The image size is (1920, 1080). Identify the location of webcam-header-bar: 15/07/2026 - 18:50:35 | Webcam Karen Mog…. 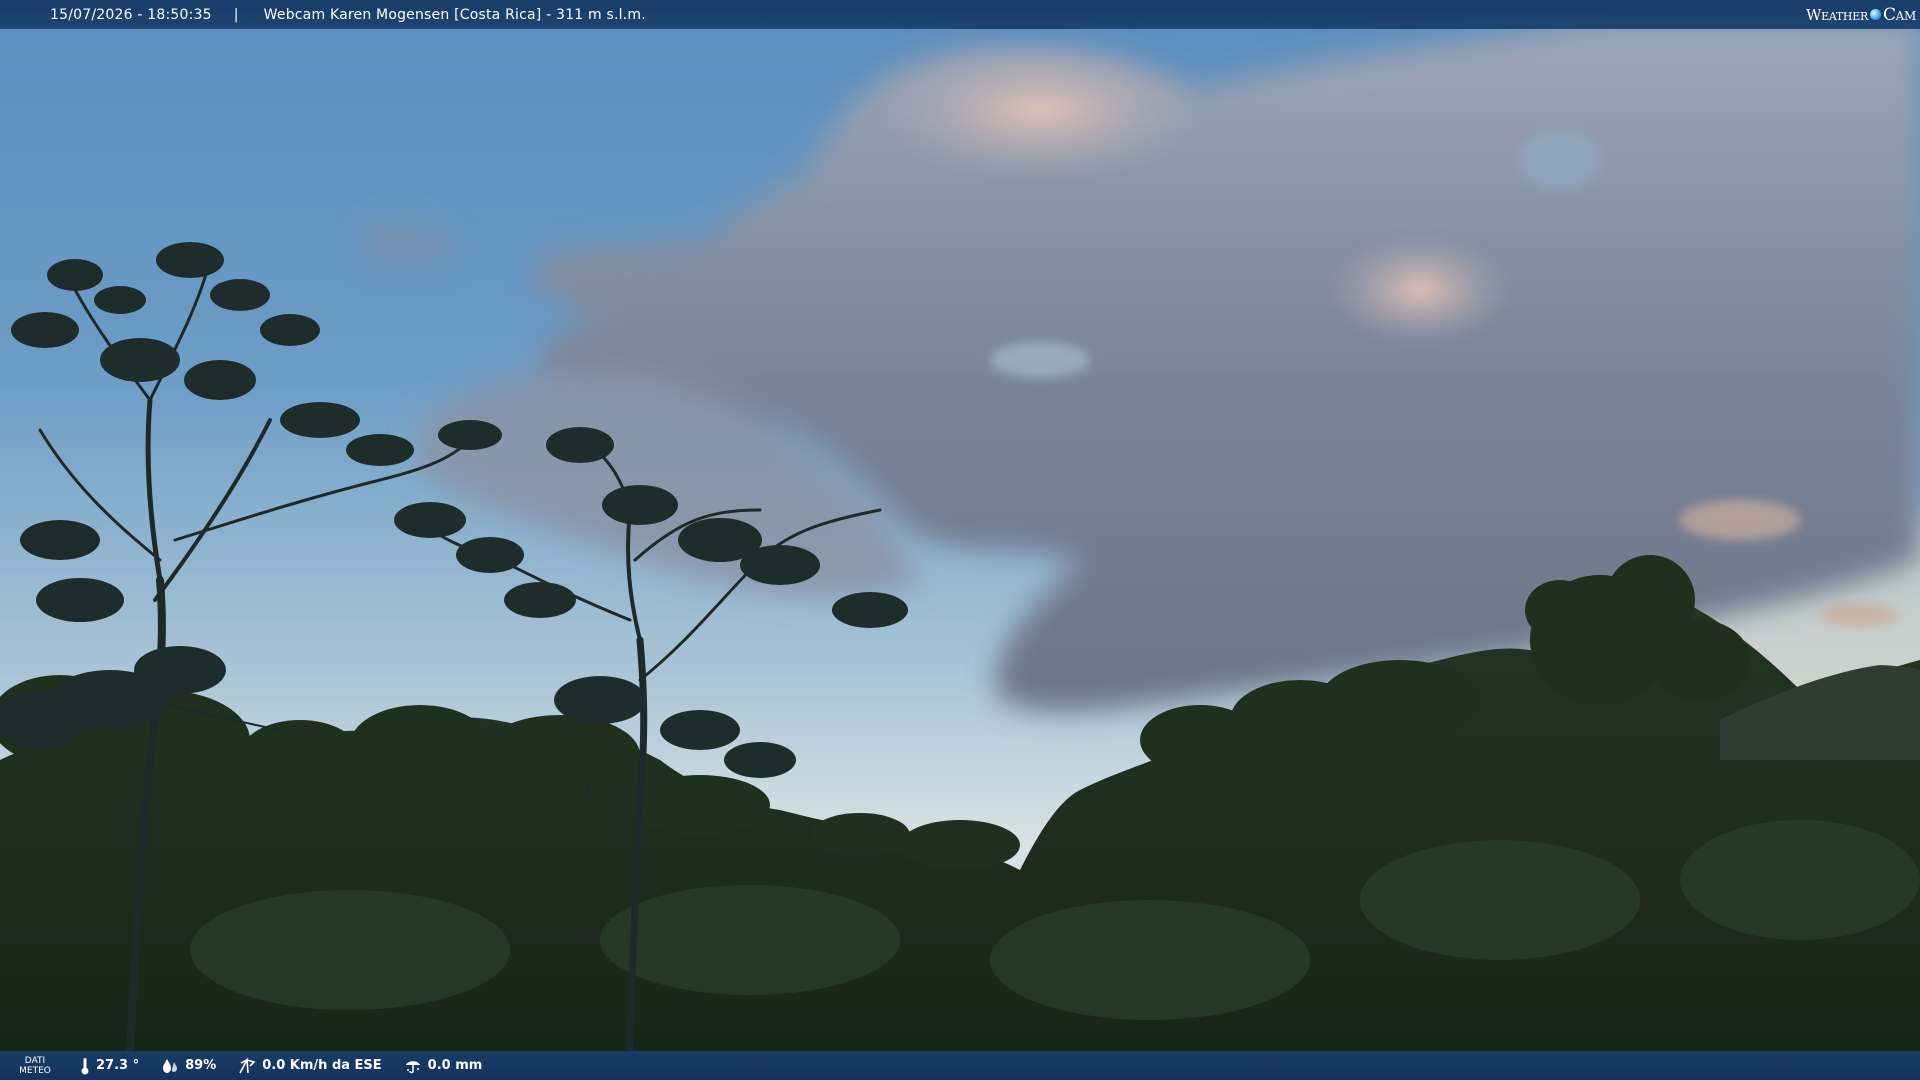
(960, 14).